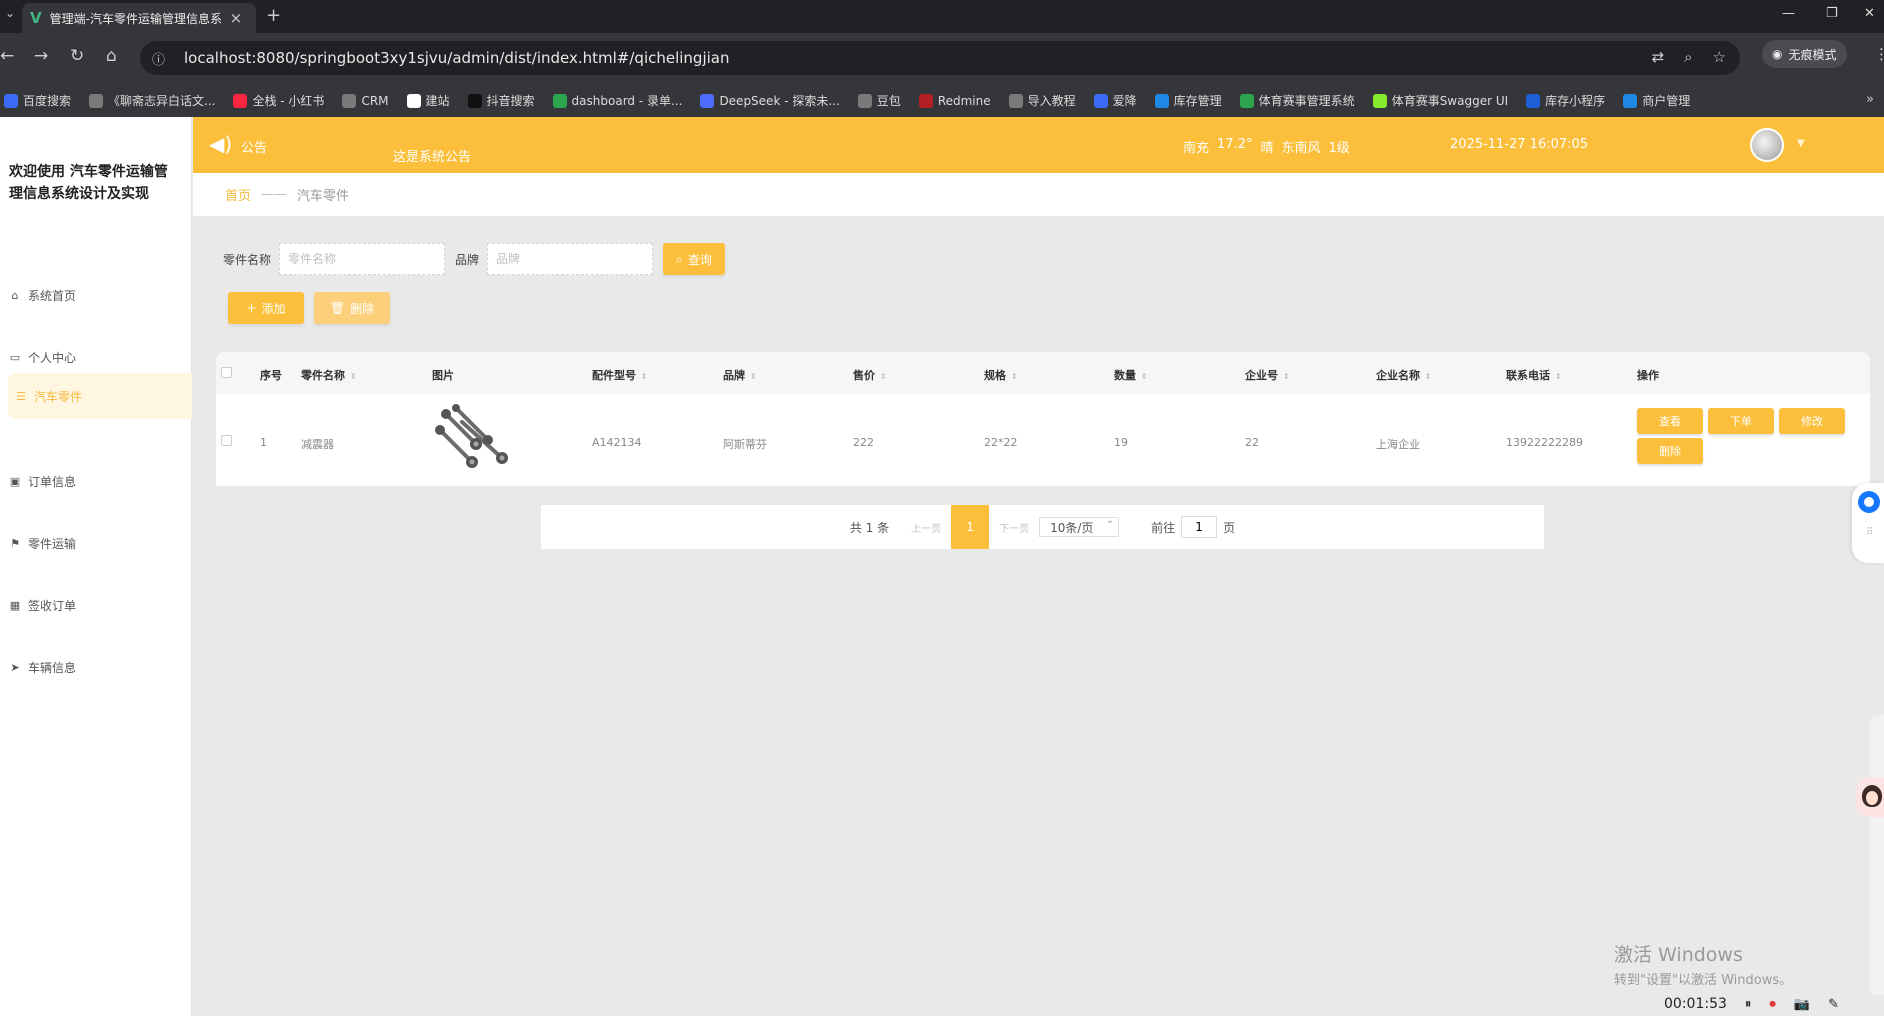  Describe the element at coordinates (1812, 421) in the screenshot. I see `edit-button: 修改` at that location.